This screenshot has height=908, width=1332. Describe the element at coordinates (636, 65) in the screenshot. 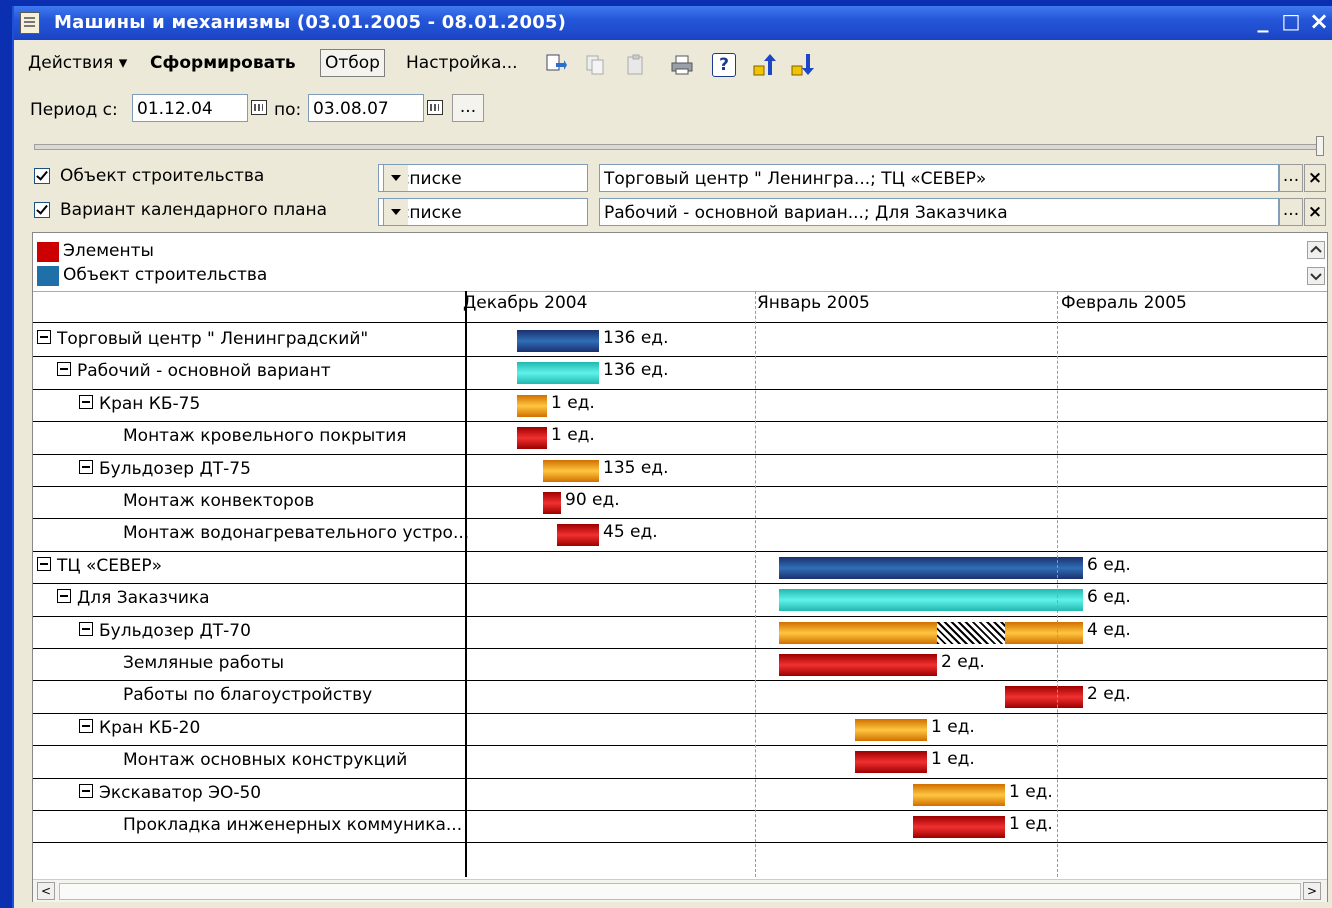

I see `paste-icon` at that location.